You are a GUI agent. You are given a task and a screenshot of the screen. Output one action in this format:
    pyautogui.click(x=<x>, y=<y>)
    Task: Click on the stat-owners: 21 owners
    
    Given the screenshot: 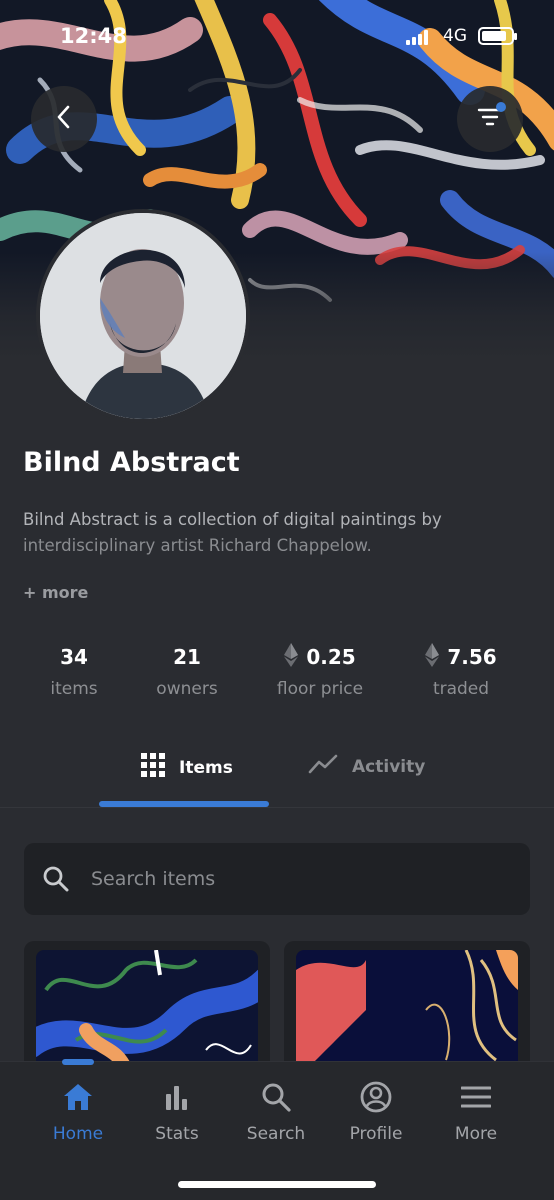 What is the action you would take?
    pyautogui.click(x=187, y=671)
    